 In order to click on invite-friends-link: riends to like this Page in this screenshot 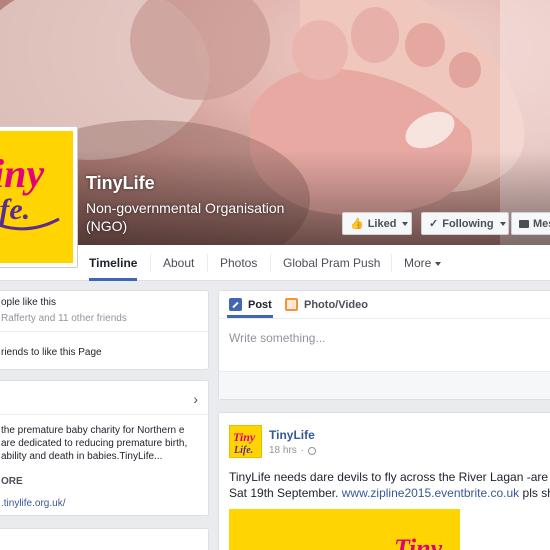, I will do `click(51, 352)`.